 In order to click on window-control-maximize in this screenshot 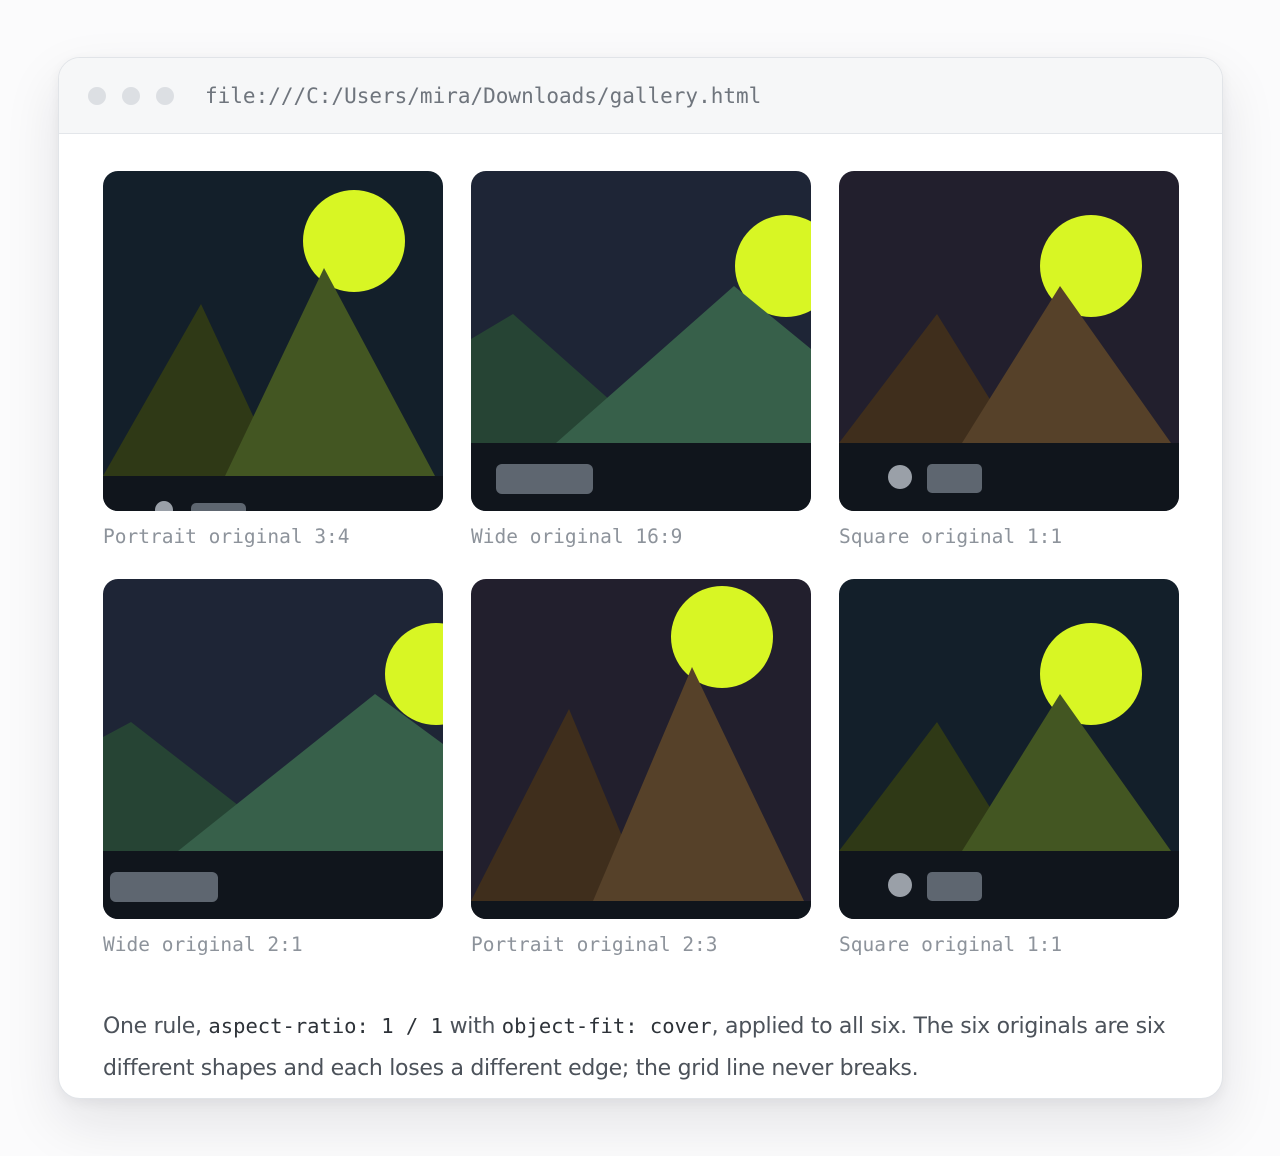, I will do `click(165, 96)`.